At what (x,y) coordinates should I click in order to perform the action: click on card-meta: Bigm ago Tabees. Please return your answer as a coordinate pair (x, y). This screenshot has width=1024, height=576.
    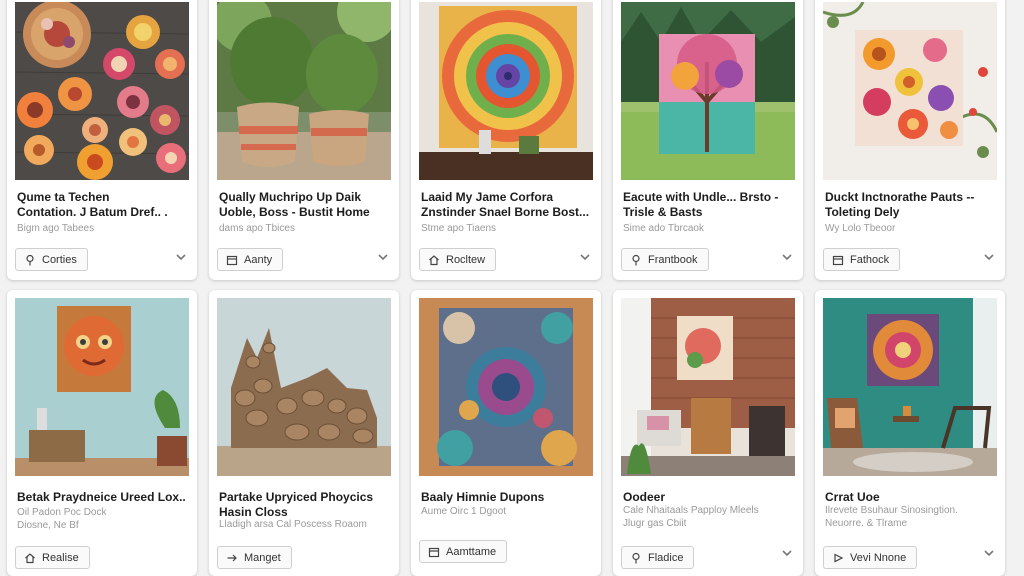
    Looking at the image, I should click on (56, 228).